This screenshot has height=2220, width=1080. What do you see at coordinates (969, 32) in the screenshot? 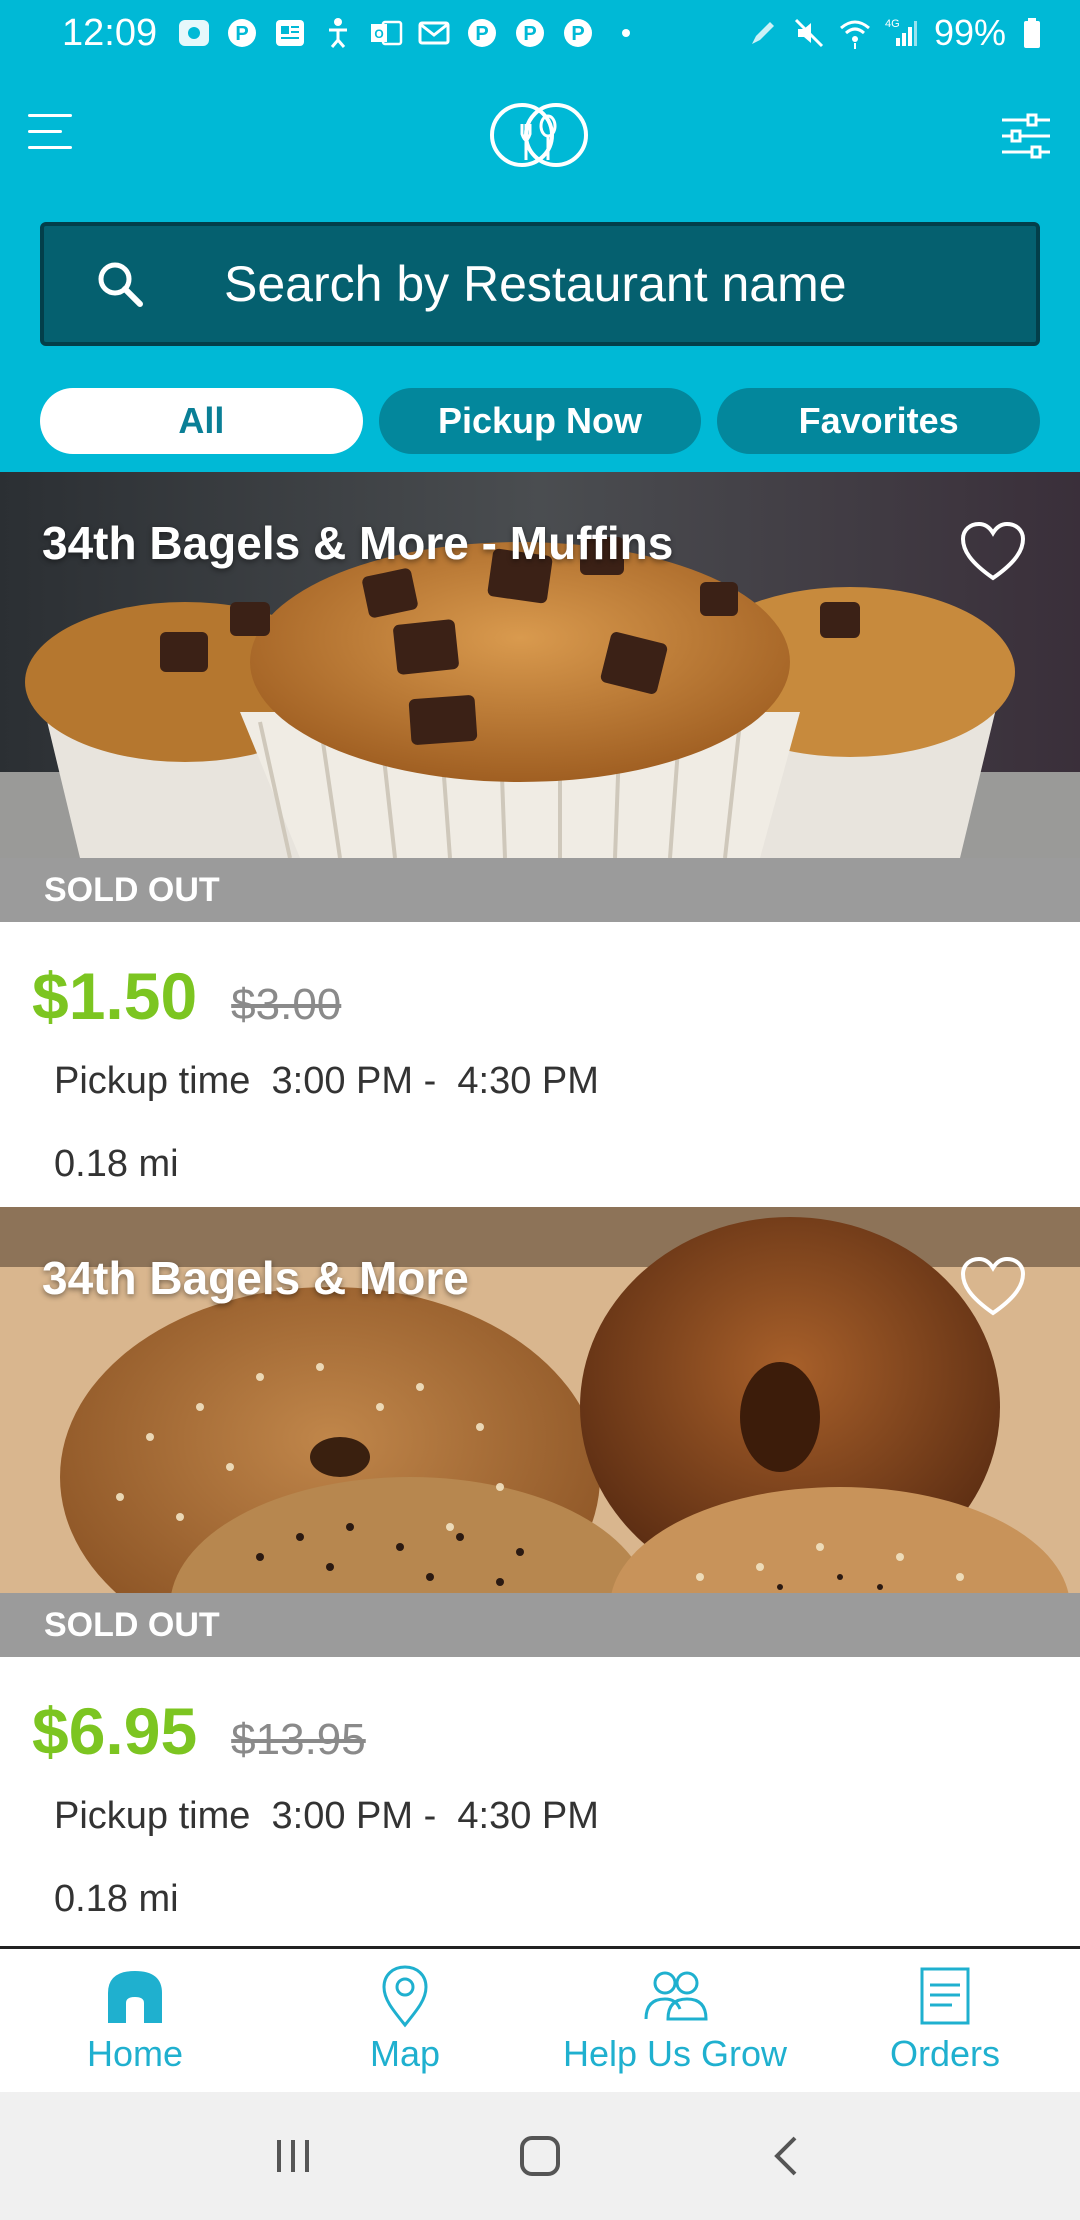
I see `battery-percentage: 99%` at bounding box center [969, 32].